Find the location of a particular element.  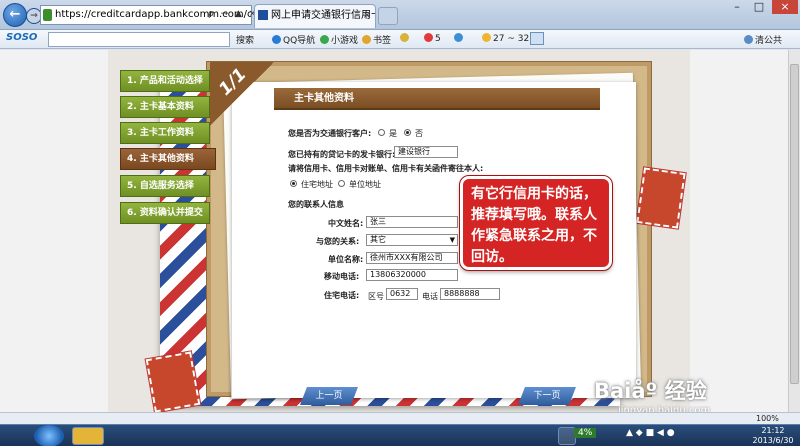

bookmarks-label: 书签 is located at coordinates (382, 41).